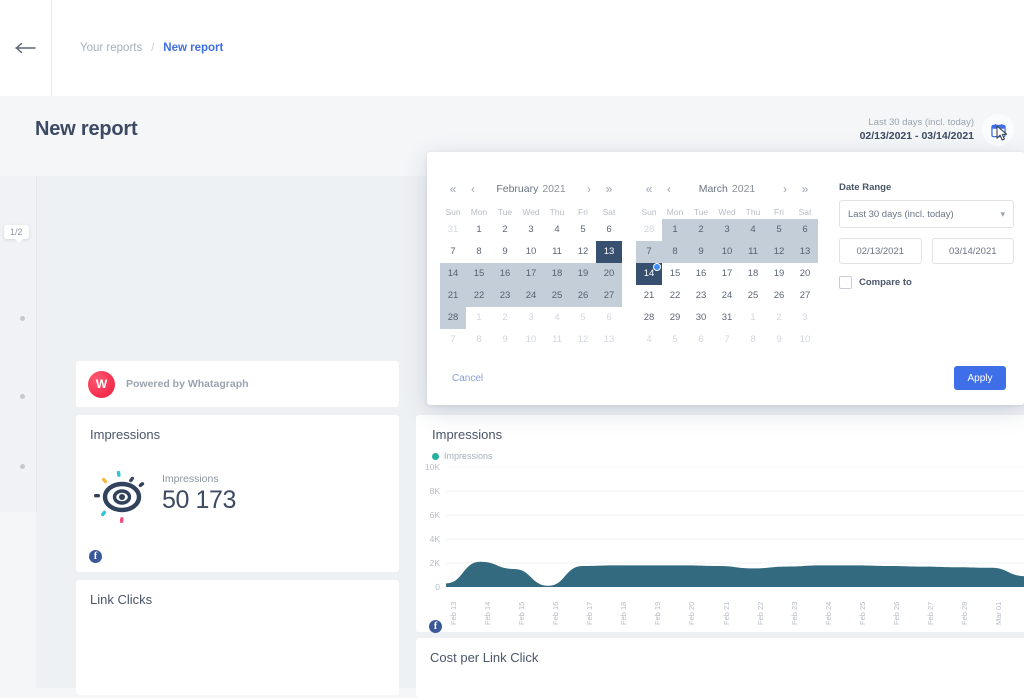 The image size is (1024, 698). What do you see at coordinates (980, 378) in the screenshot?
I see `apply-button: Apply` at bounding box center [980, 378].